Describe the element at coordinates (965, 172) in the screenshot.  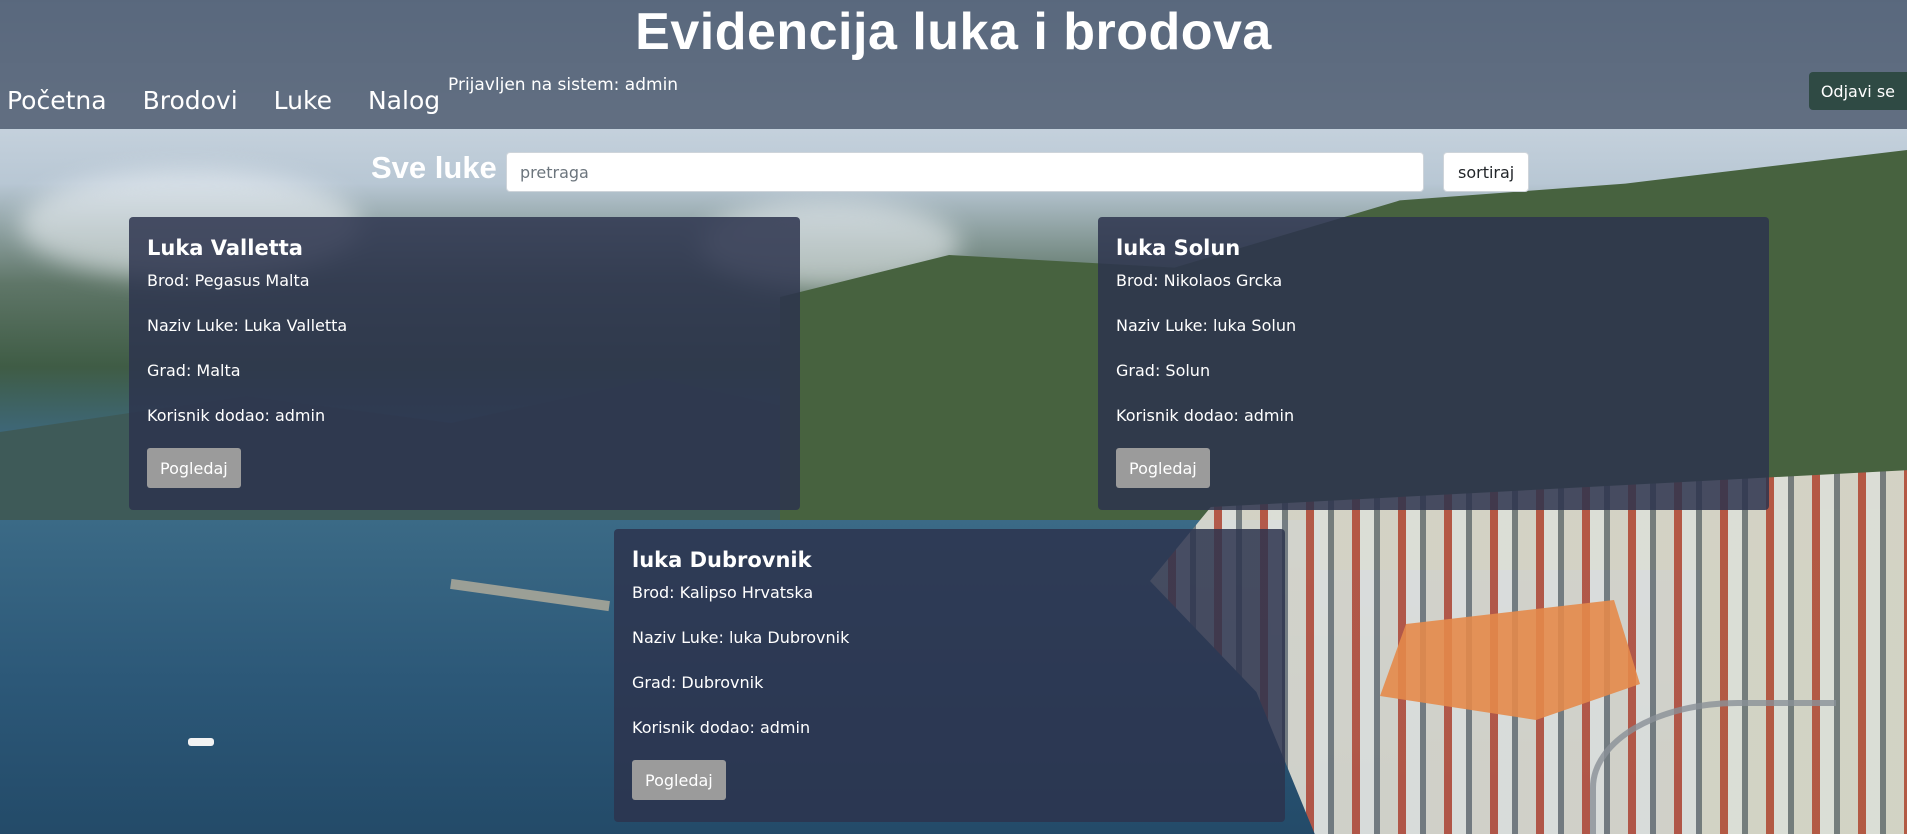
I see `search-input` at that location.